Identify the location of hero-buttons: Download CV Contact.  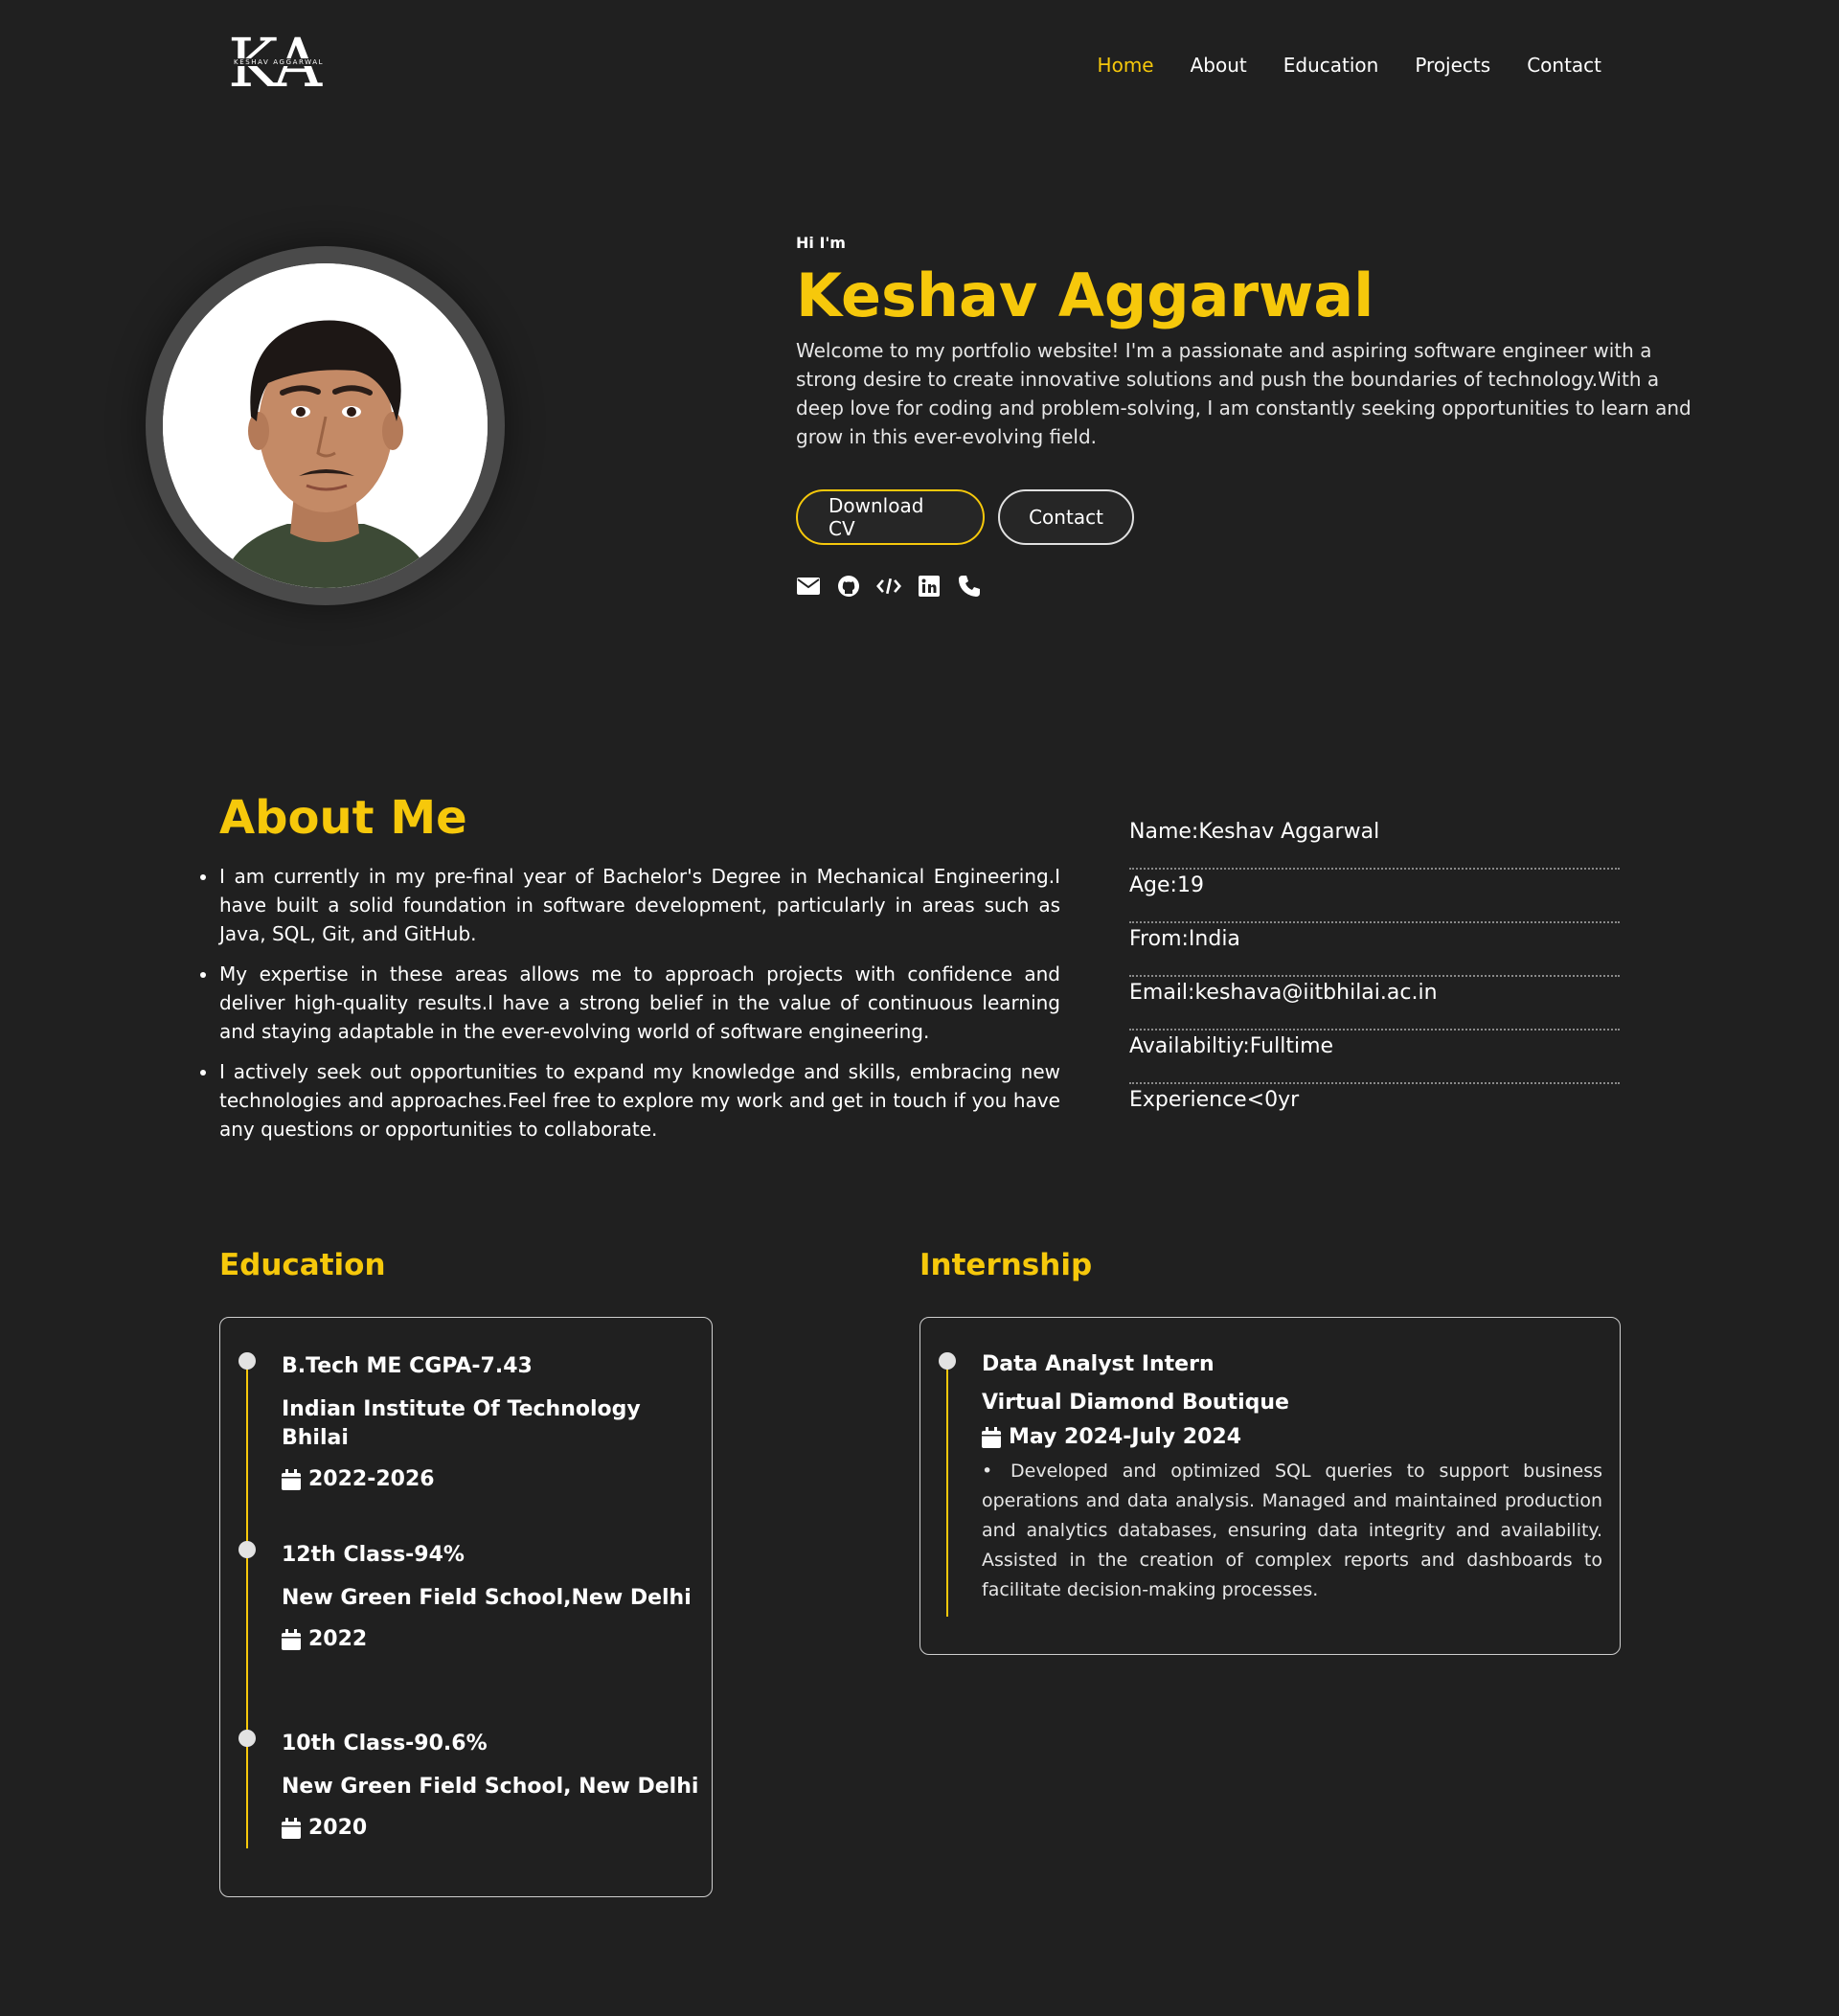
(1255, 517).